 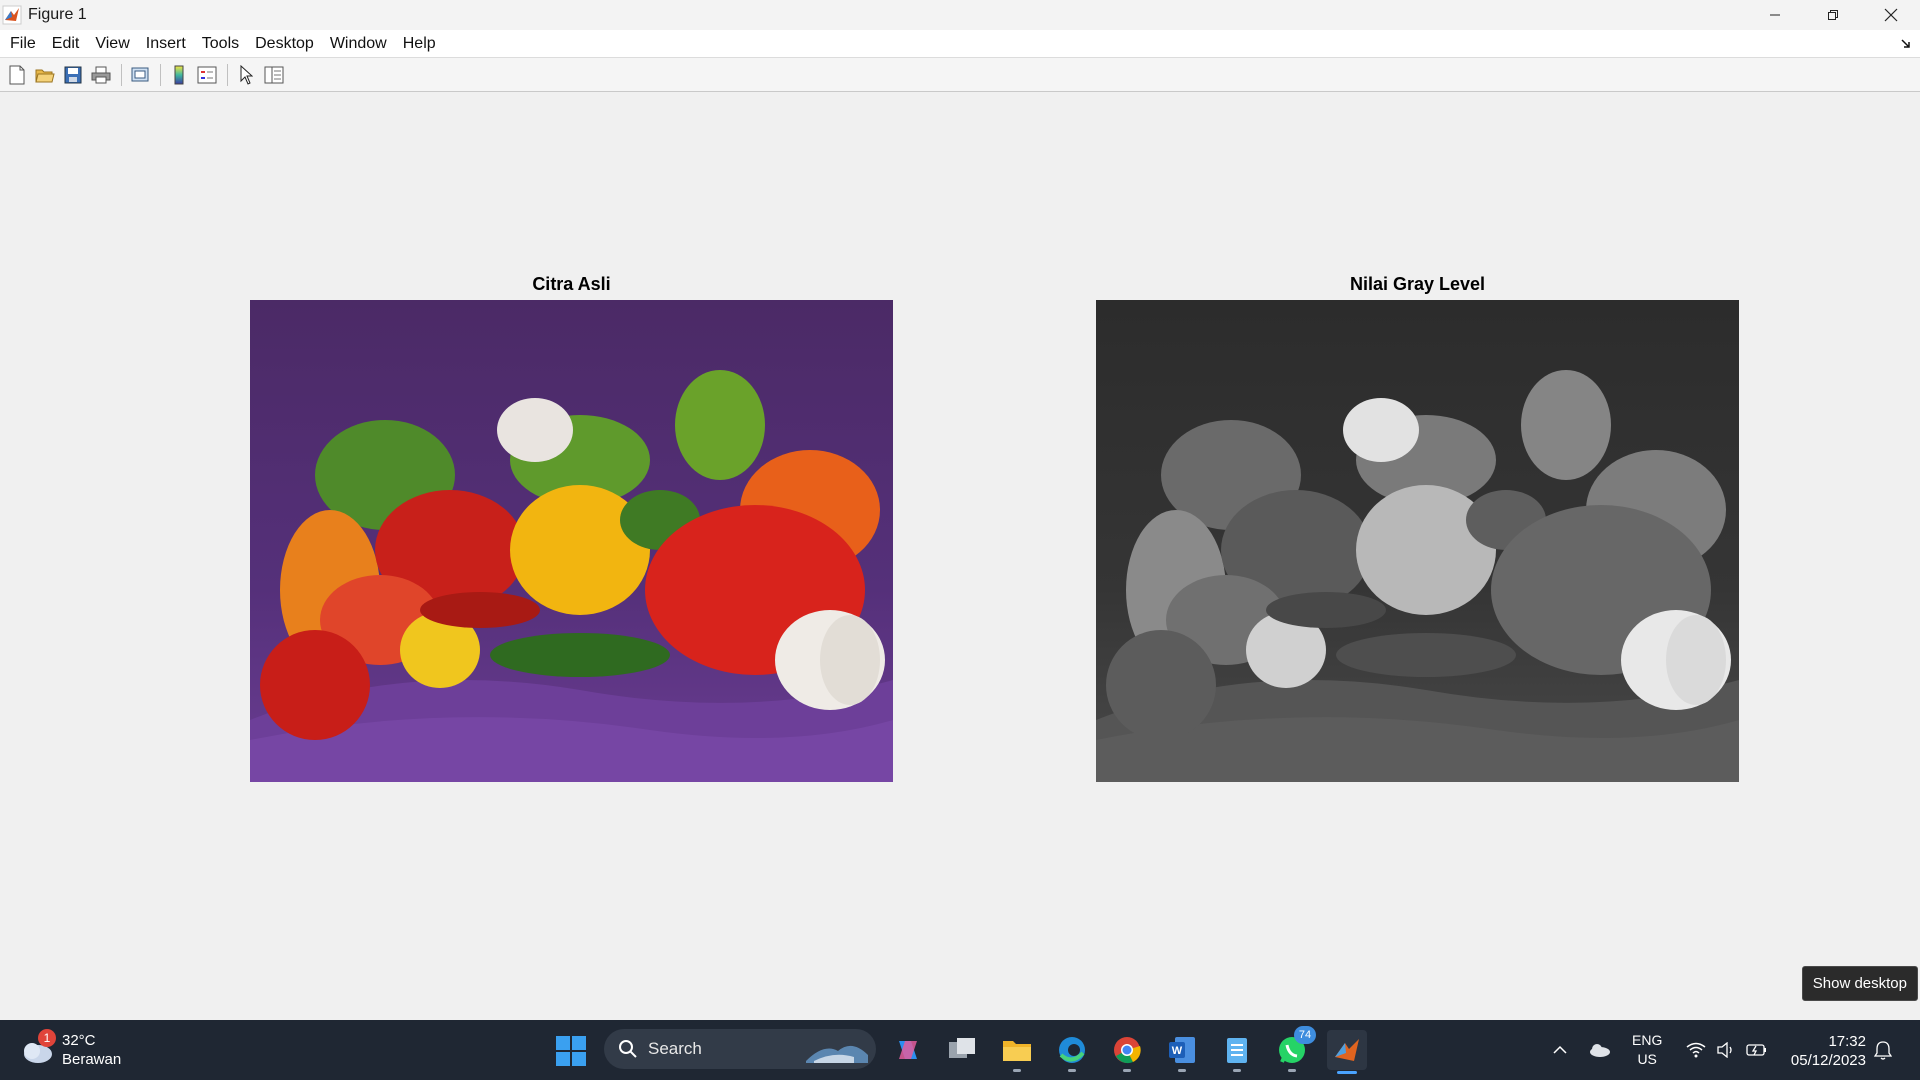 What do you see at coordinates (1906, 44) in the screenshot?
I see `undock-arrow-icon` at bounding box center [1906, 44].